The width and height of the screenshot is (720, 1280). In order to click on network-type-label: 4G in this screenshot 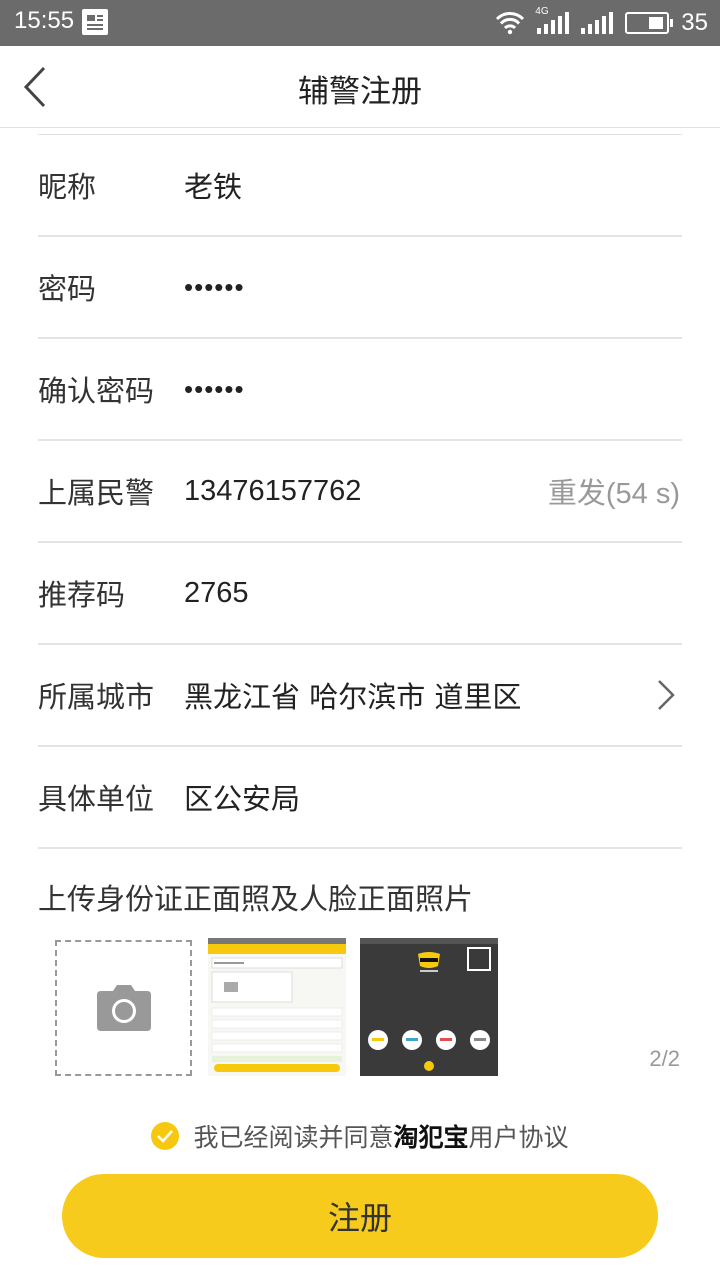, I will do `click(542, 11)`.